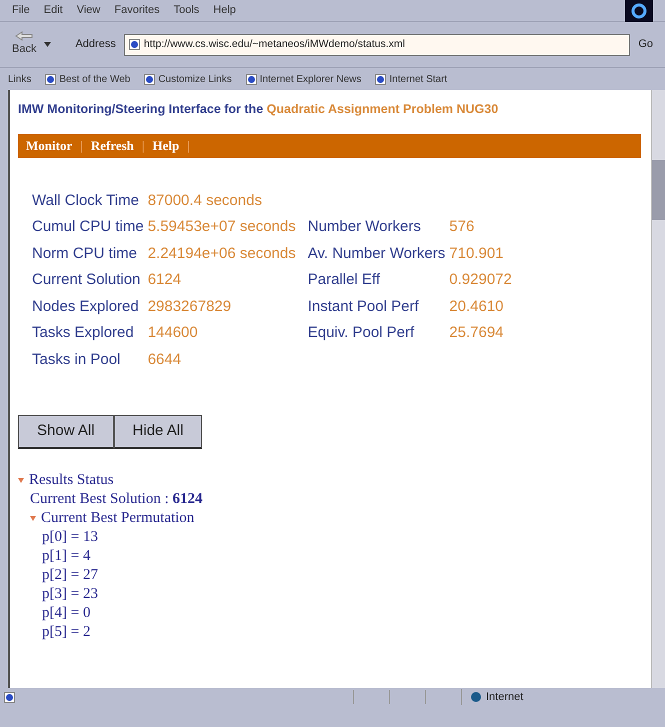  What do you see at coordinates (477, 306) in the screenshot?
I see `stat-value: 20.4610` at bounding box center [477, 306].